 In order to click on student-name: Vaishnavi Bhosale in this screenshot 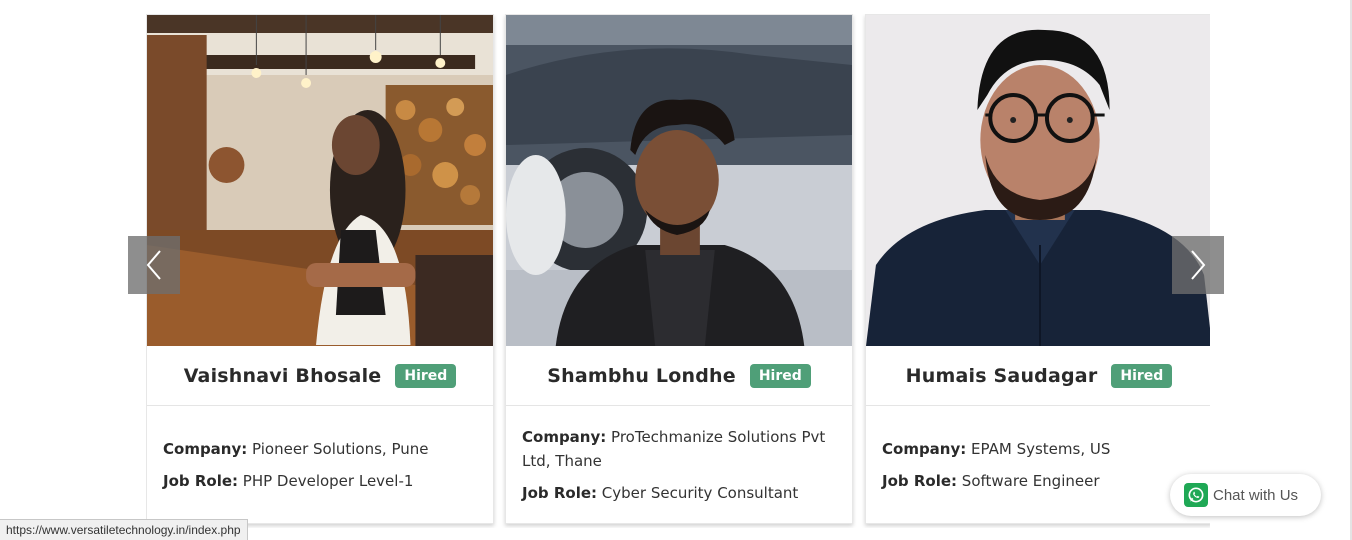, I will do `click(282, 375)`.